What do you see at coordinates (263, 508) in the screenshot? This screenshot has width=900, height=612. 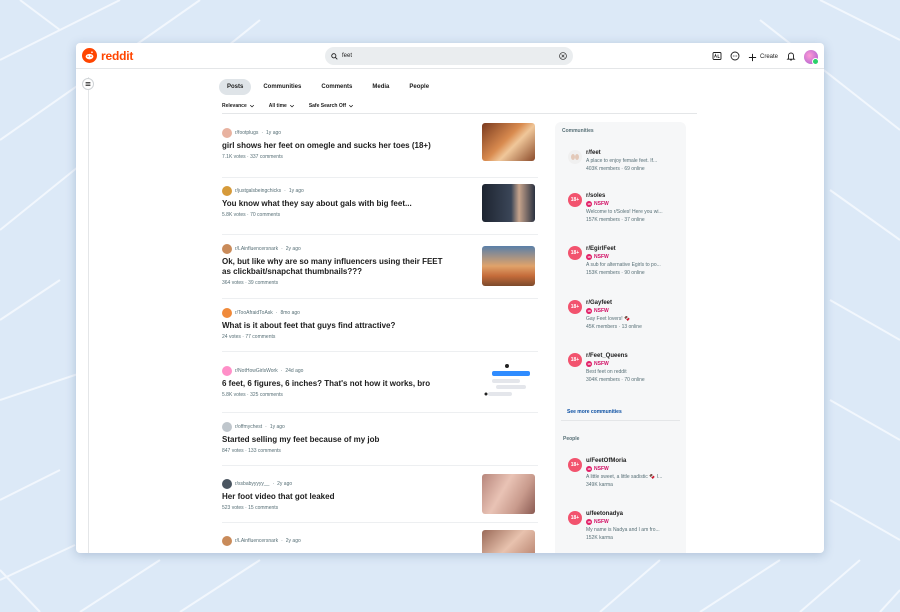 I see `comment-count: 15 comments` at bounding box center [263, 508].